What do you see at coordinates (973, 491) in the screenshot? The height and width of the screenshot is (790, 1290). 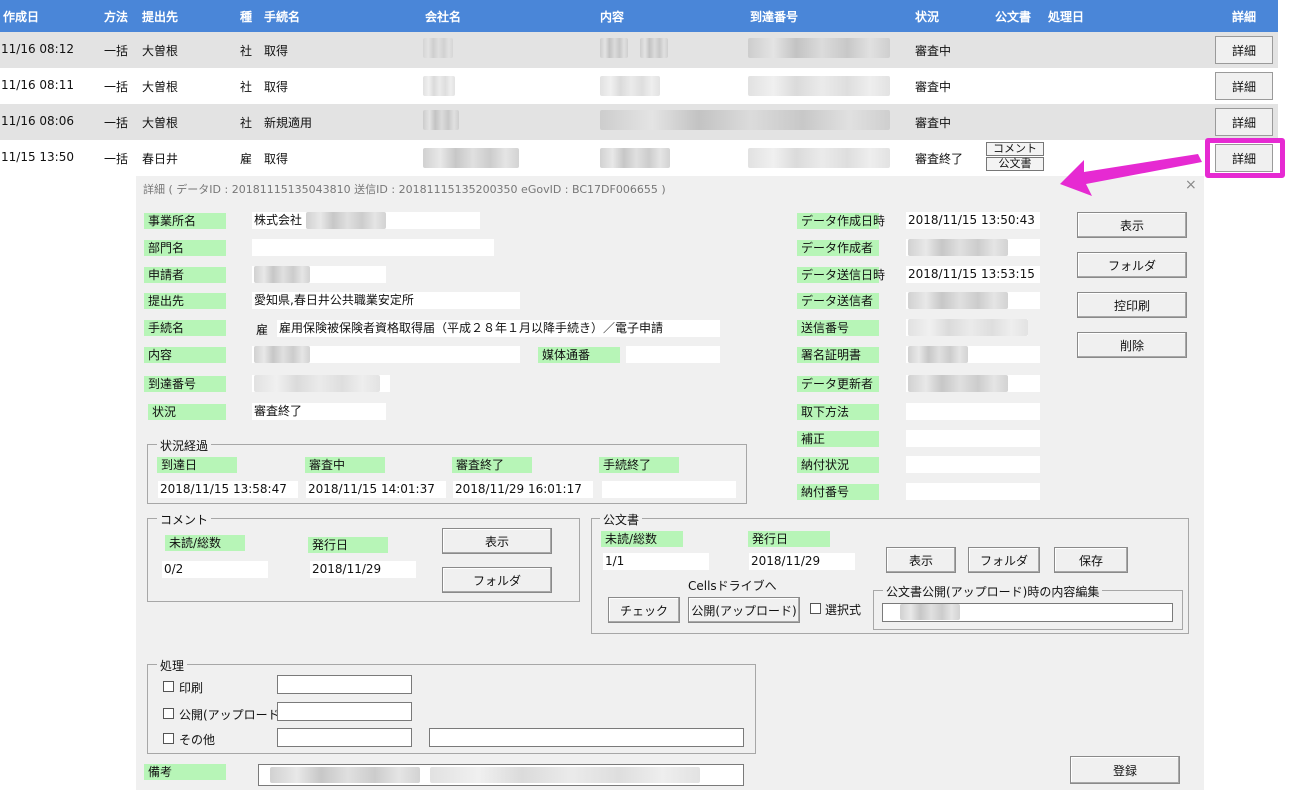 I see `payment-no-field` at bounding box center [973, 491].